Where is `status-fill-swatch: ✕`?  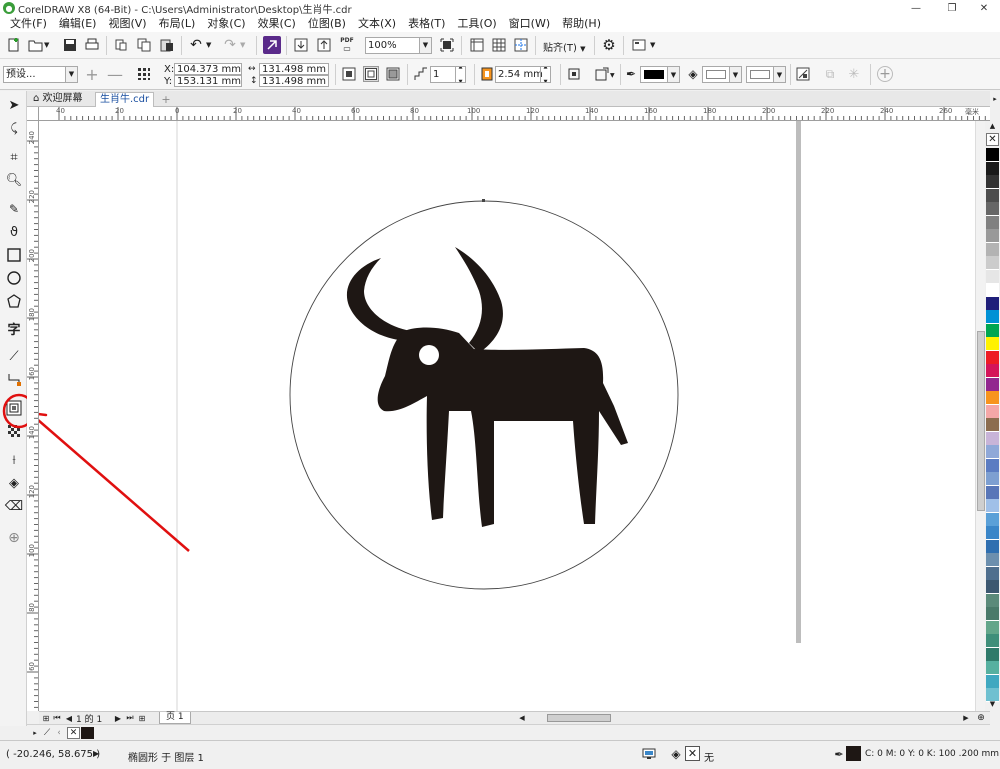
status-fill-swatch: ✕ is located at coordinates (692, 753).